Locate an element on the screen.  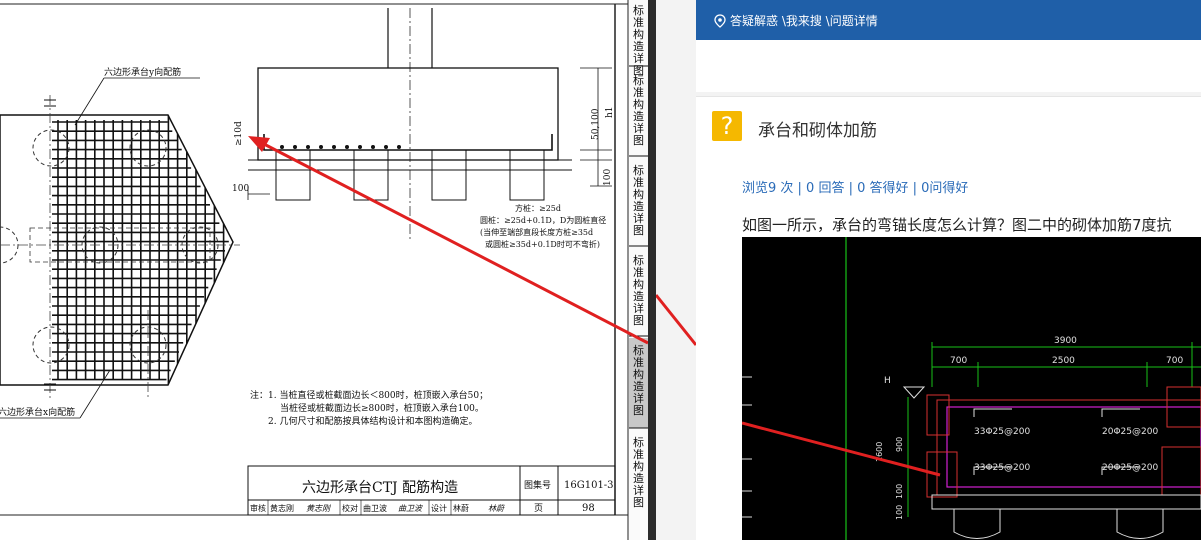
note-line-2: 当桩径或桩截面边长≥800时，桩顶嵌入承台100。 is located at coordinates (382, 408).